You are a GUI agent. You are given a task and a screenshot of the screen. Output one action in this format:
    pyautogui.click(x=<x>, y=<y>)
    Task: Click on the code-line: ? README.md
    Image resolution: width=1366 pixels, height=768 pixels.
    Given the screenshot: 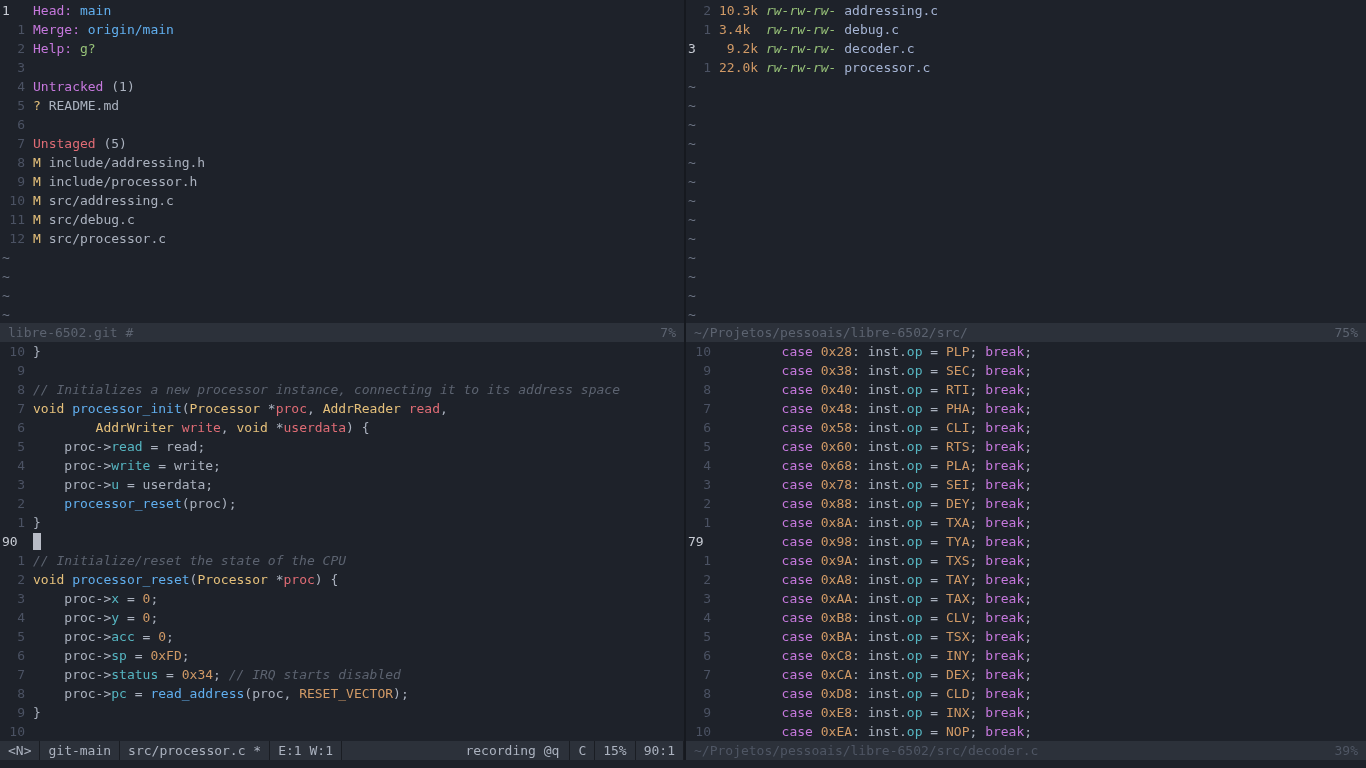 What is the action you would take?
    pyautogui.click(x=76, y=106)
    